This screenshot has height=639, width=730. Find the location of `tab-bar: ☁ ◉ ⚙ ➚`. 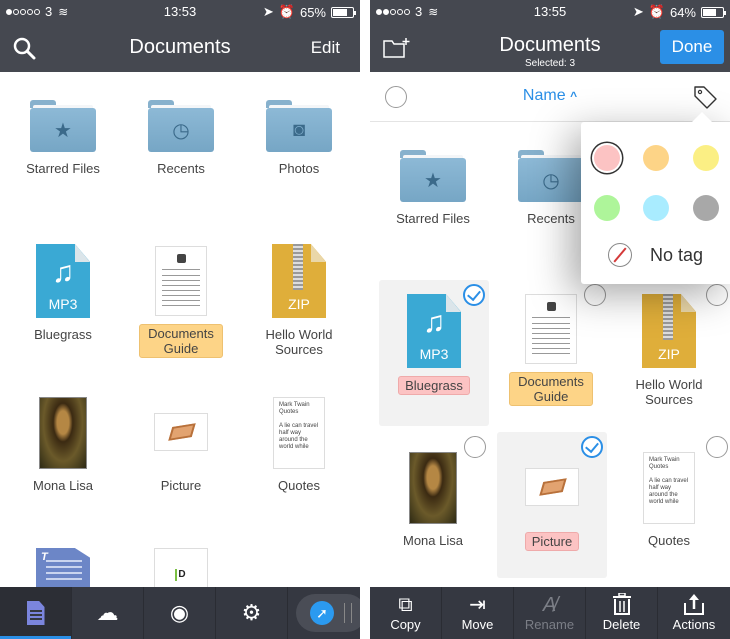

tab-bar: ☁ ◉ ⚙ ➚ is located at coordinates (180, 613).